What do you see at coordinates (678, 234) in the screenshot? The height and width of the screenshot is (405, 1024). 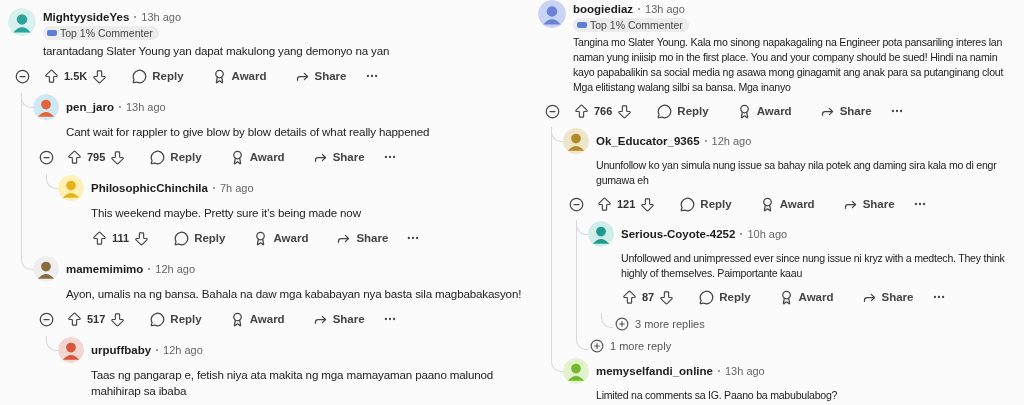 I see `author-name: Serious-Coyote-4252` at bounding box center [678, 234].